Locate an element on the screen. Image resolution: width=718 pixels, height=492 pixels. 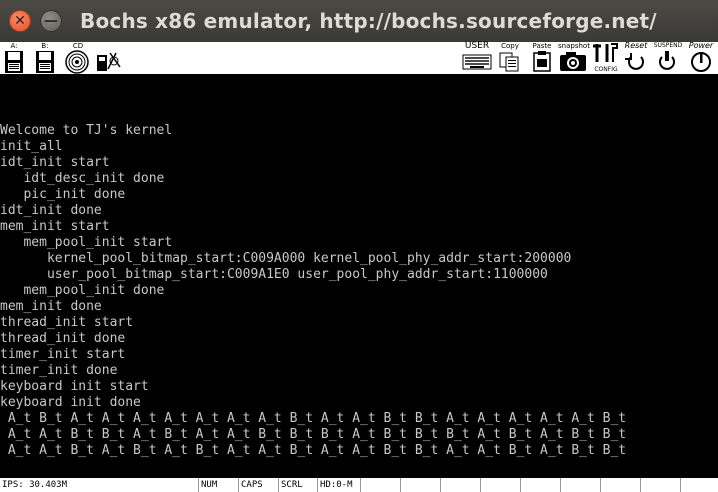
floppy-a-button: A: is located at coordinates (14, 58).